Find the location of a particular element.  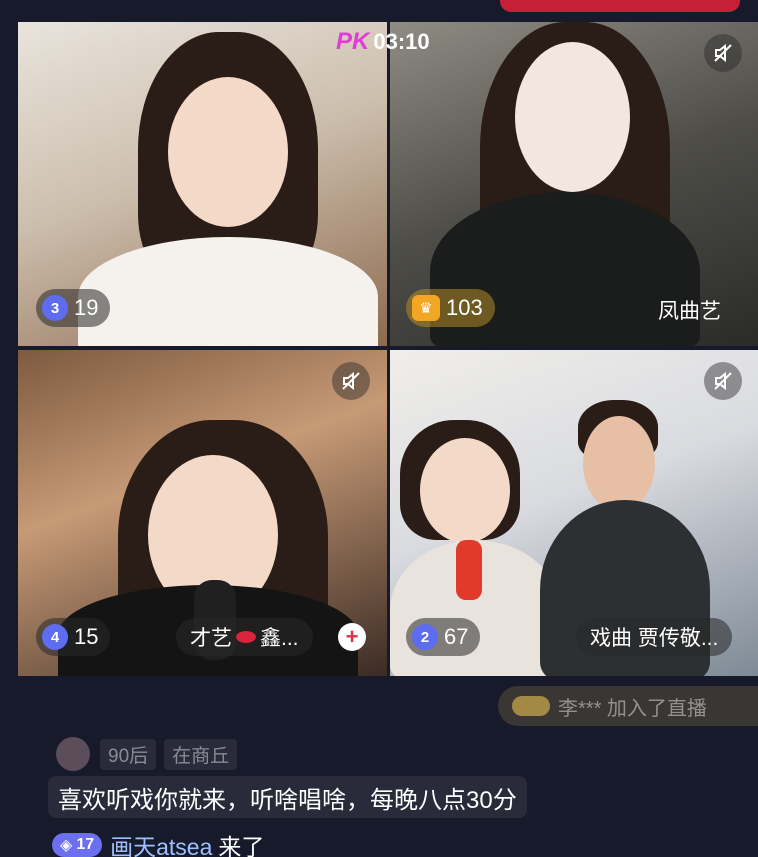

gift-count: 67 is located at coordinates (456, 636).